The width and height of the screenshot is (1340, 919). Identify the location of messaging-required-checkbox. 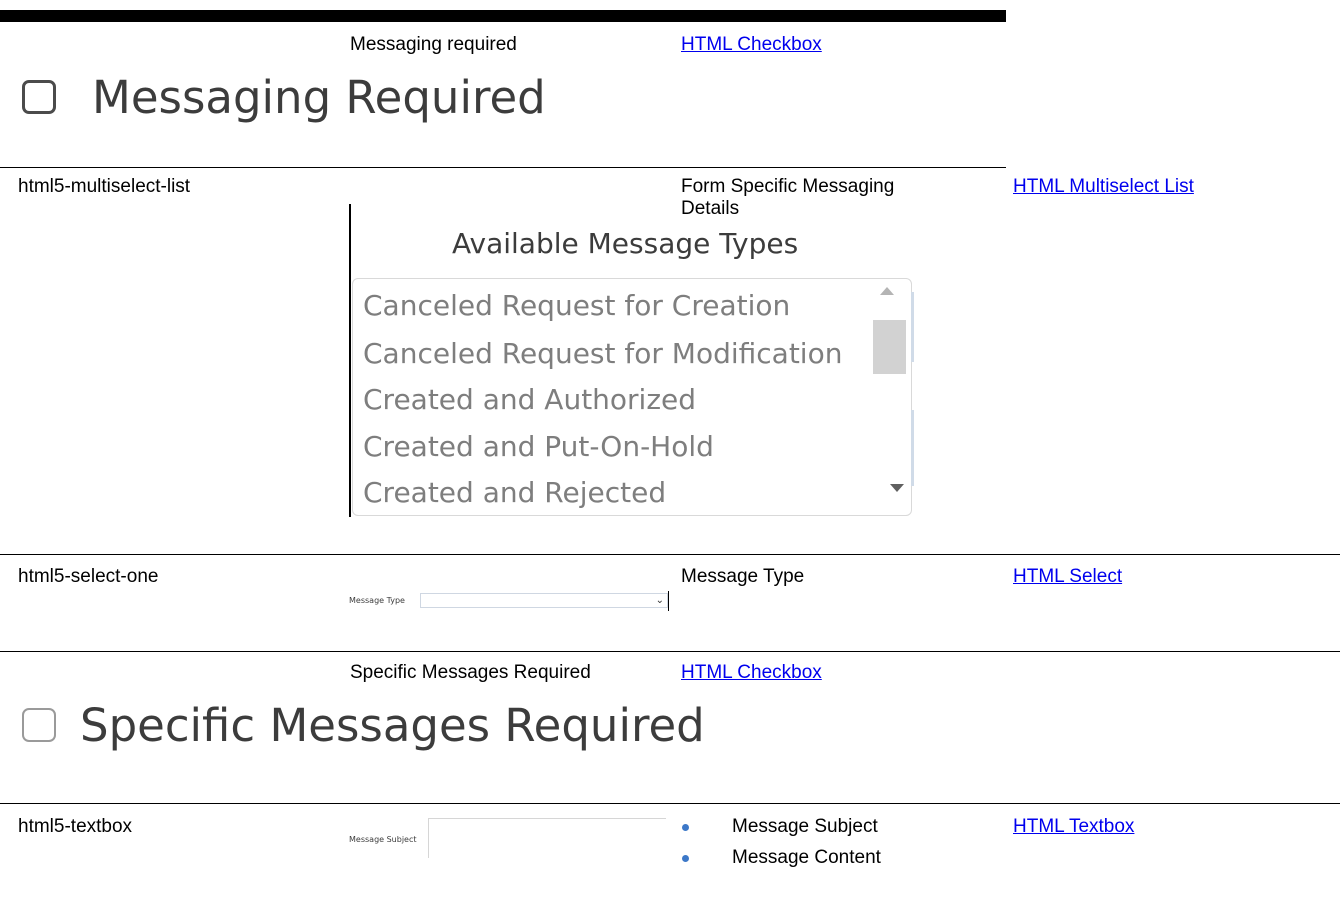
(39, 97).